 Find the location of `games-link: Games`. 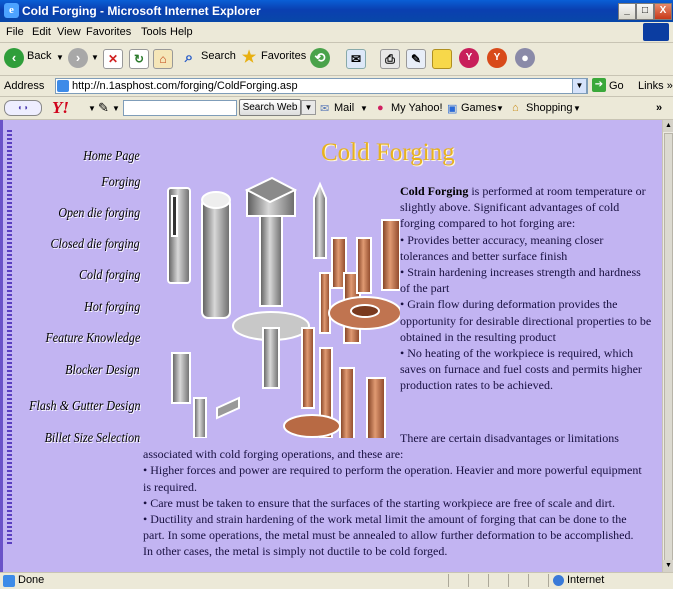

games-link: Games is located at coordinates (478, 108).